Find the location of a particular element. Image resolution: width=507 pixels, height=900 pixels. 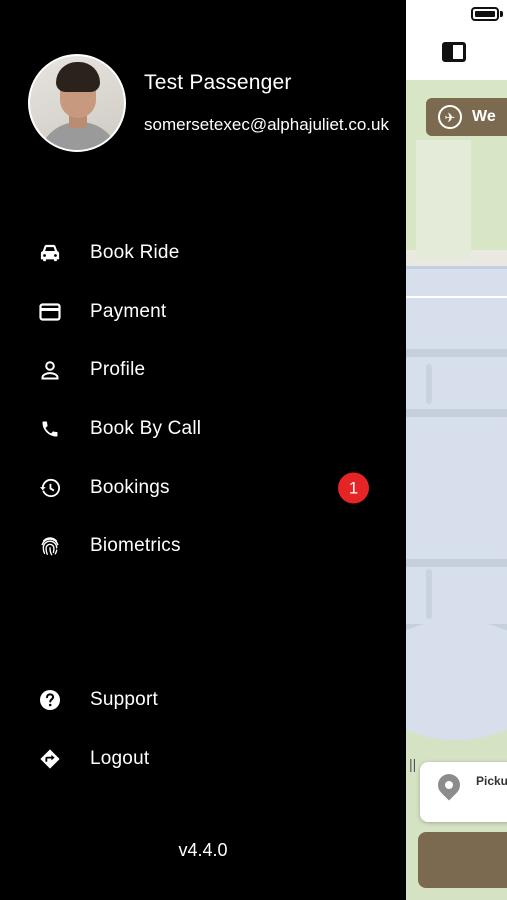

status-bar is located at coordinates (456, 40).